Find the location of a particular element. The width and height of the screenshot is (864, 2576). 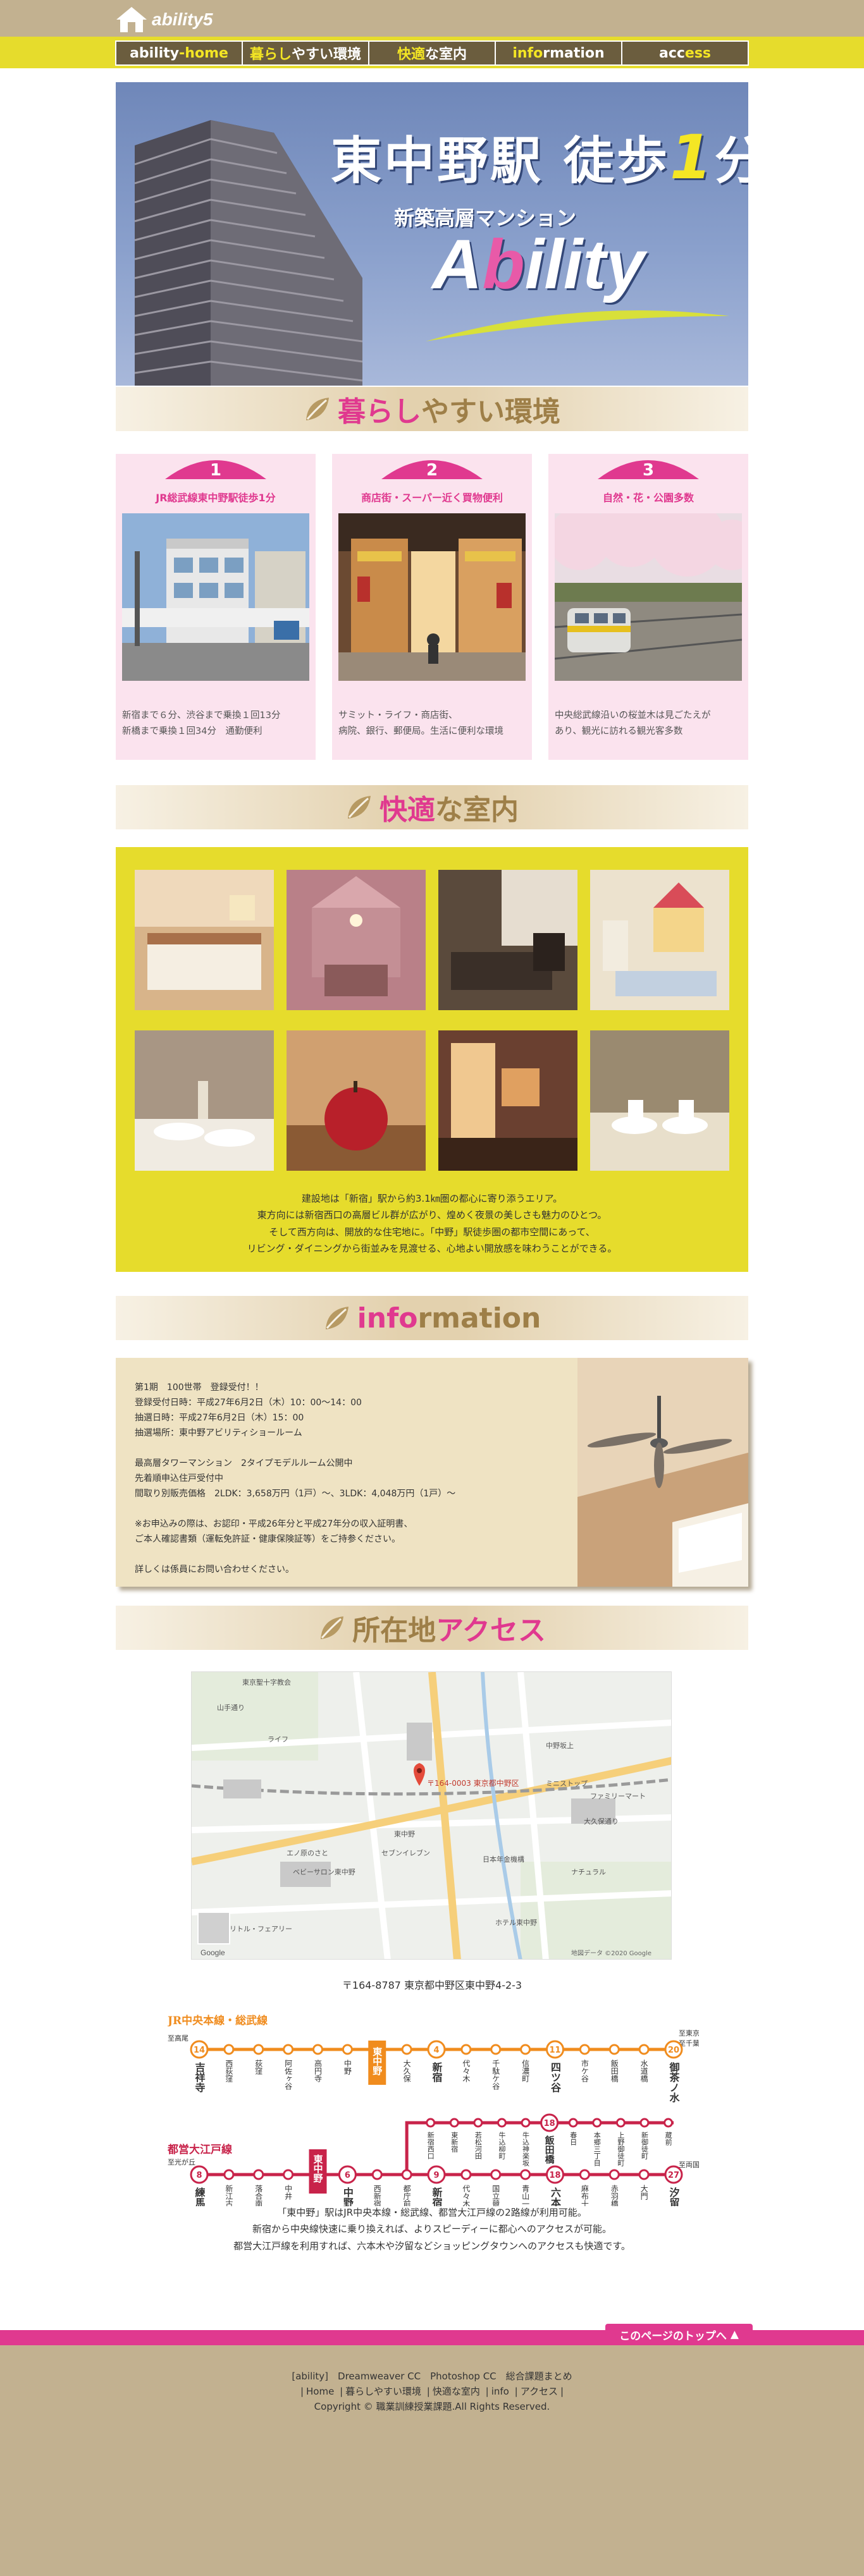

feature-title: 自然・花・公園多数 is located at coordinates (648, 498).